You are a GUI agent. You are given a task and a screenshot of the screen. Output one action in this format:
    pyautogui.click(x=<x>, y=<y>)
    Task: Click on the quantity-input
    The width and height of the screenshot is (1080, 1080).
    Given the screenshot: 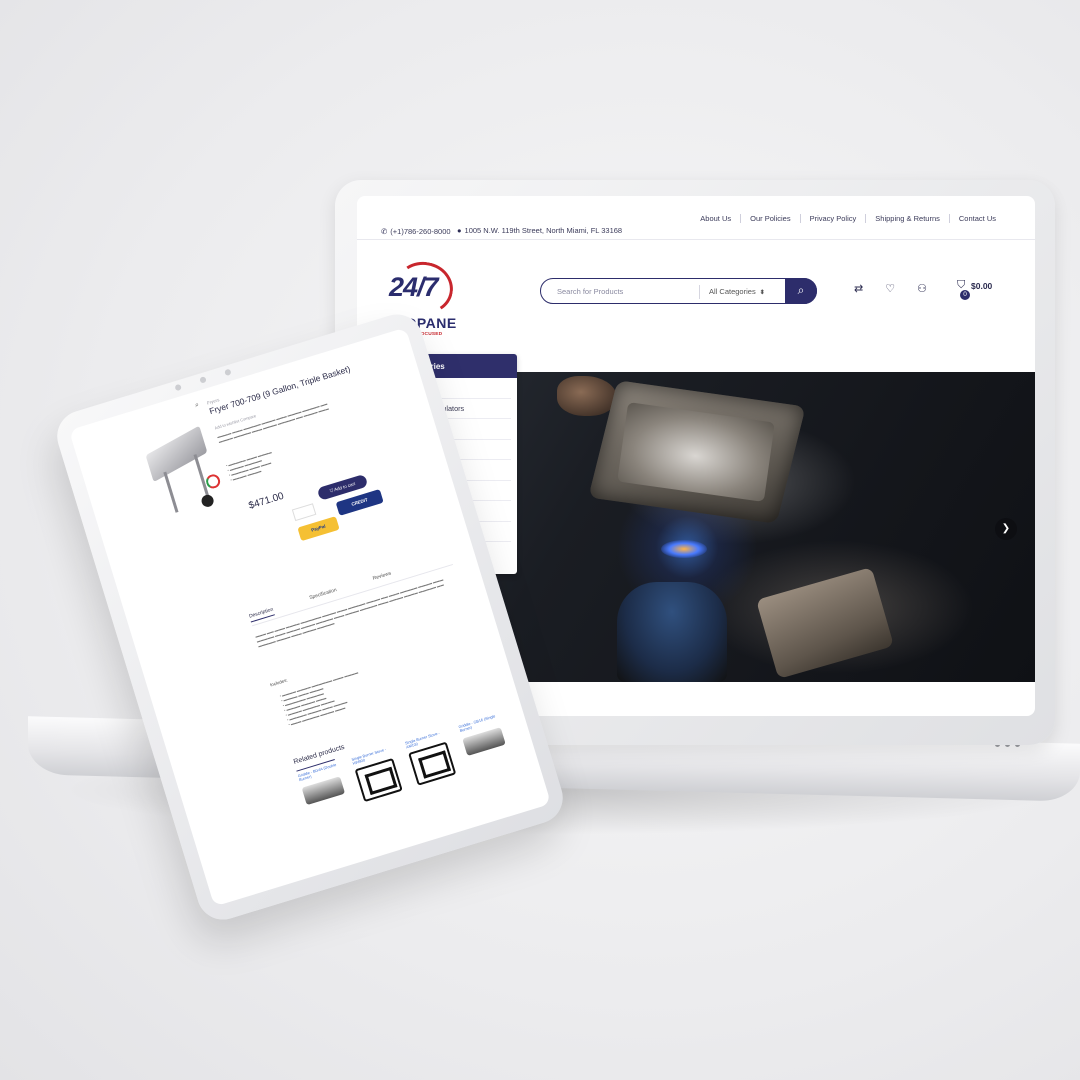 What is the action you would take?
    pyautogui.click(x=304, y=512)
    